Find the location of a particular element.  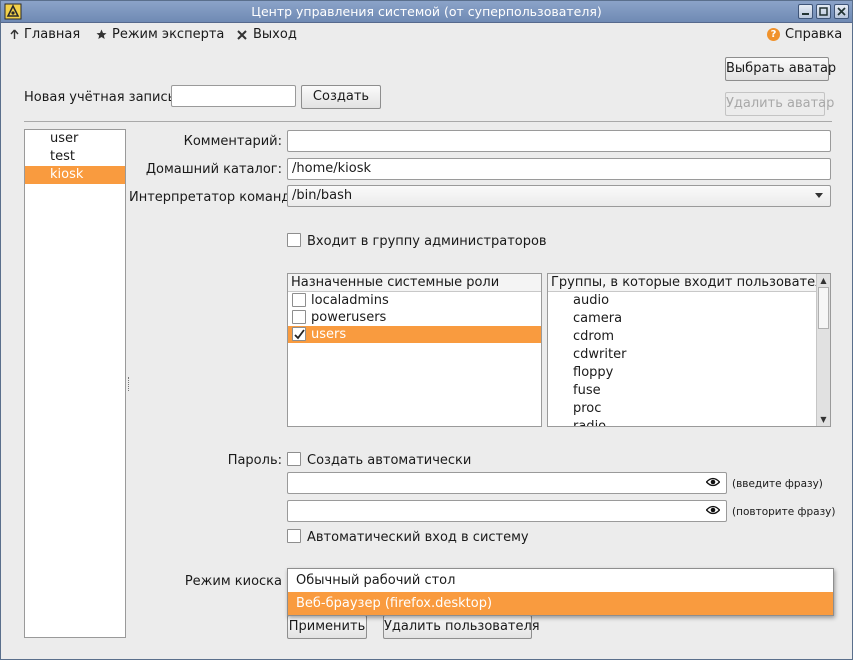

menu-help: ? Справка is located at coordinates (804, 34).